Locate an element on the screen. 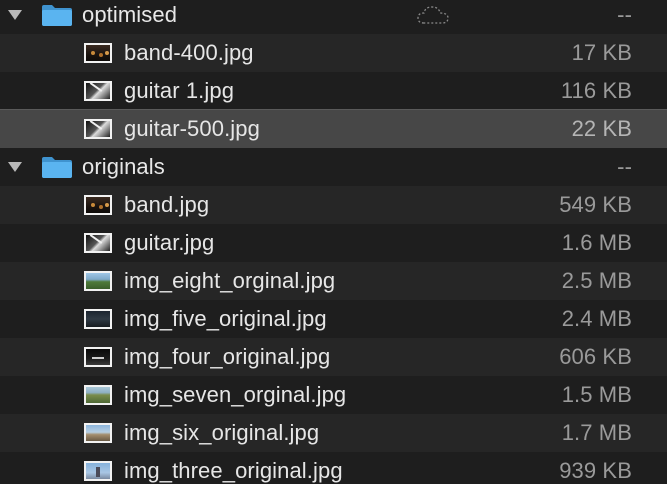  file-row: img_four_original.jpg 606 KB is located at coordinates (333, 357).